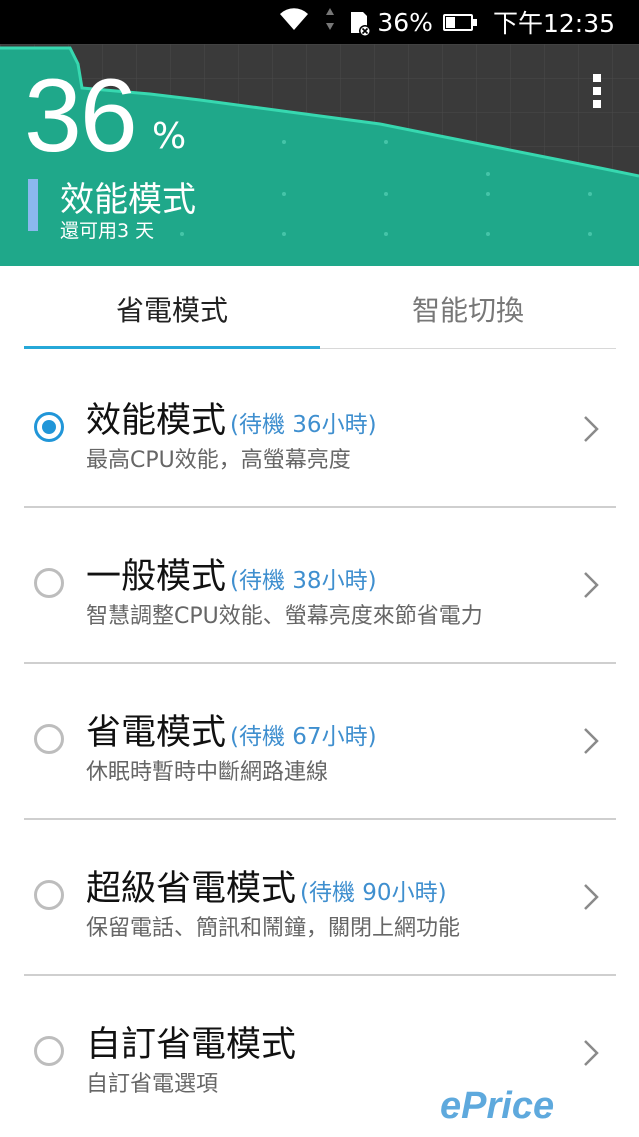 This screenshot has height=1137, width=639. What do you see at coordinates (405, 22) in the screenshot?
I see `battery-percent-text: 36%` at bounding box center [405, 22].